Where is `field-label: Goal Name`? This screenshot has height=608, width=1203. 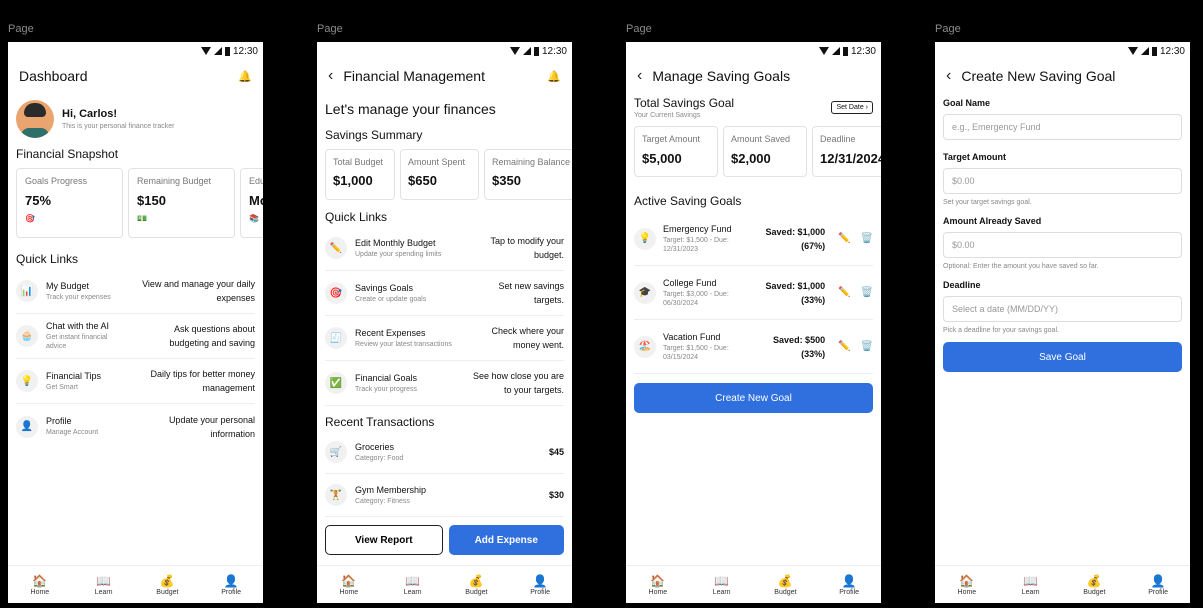 field-label: Goal Name is located at coordinates (967, 103).